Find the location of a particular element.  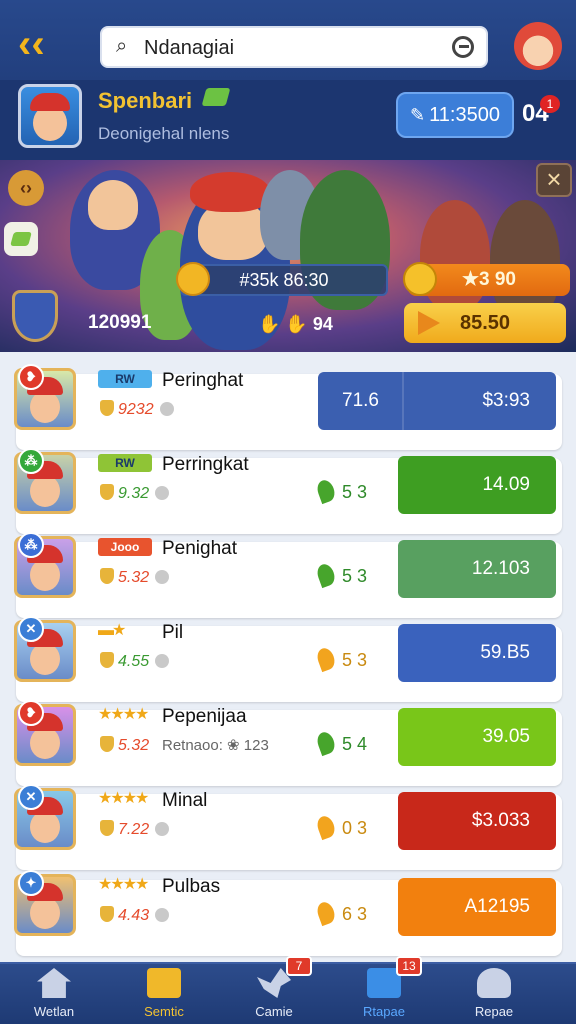

nav-label: Rtapae is located at coordinates (384, 1011).